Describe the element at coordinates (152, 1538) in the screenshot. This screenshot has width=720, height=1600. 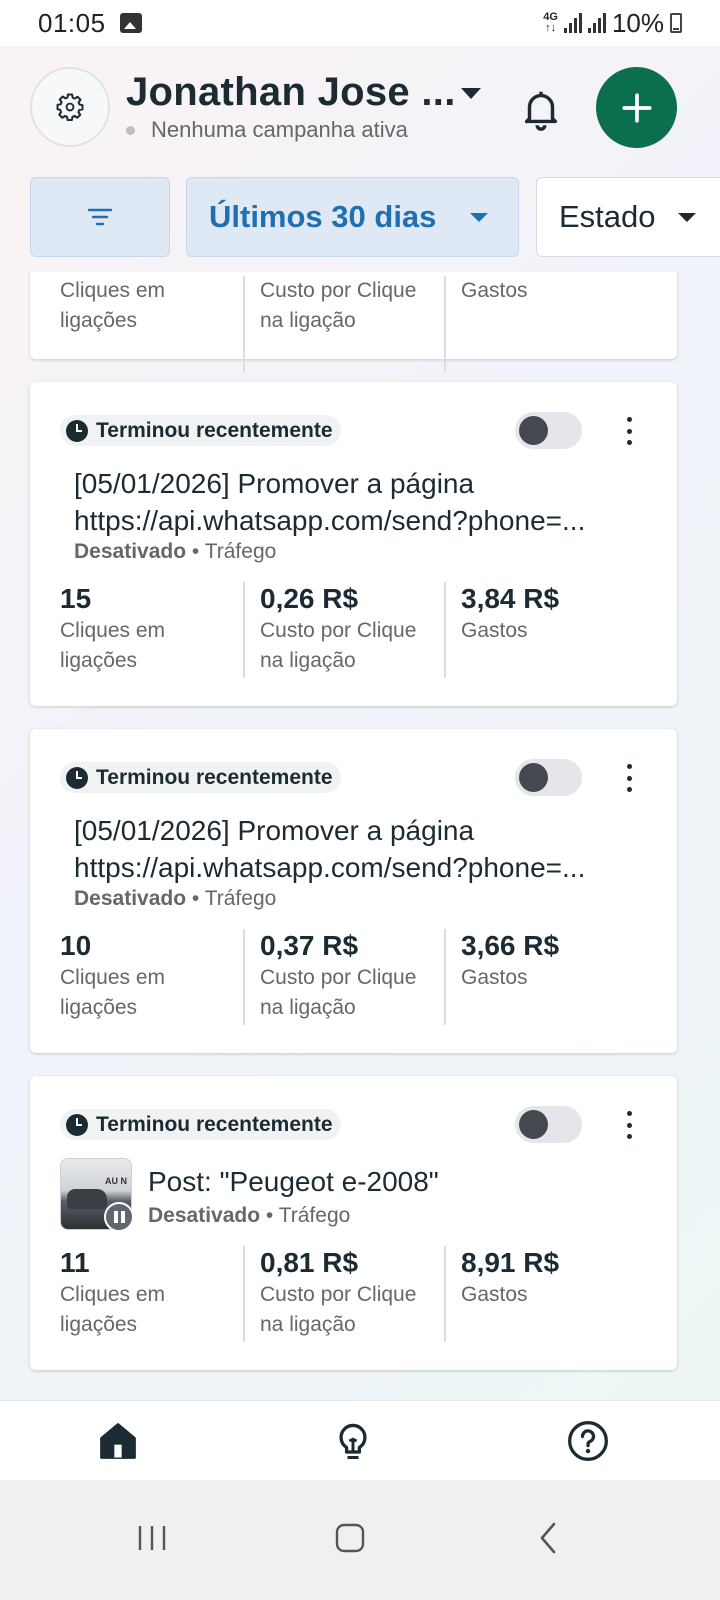
I see `recents-icon` at that location.